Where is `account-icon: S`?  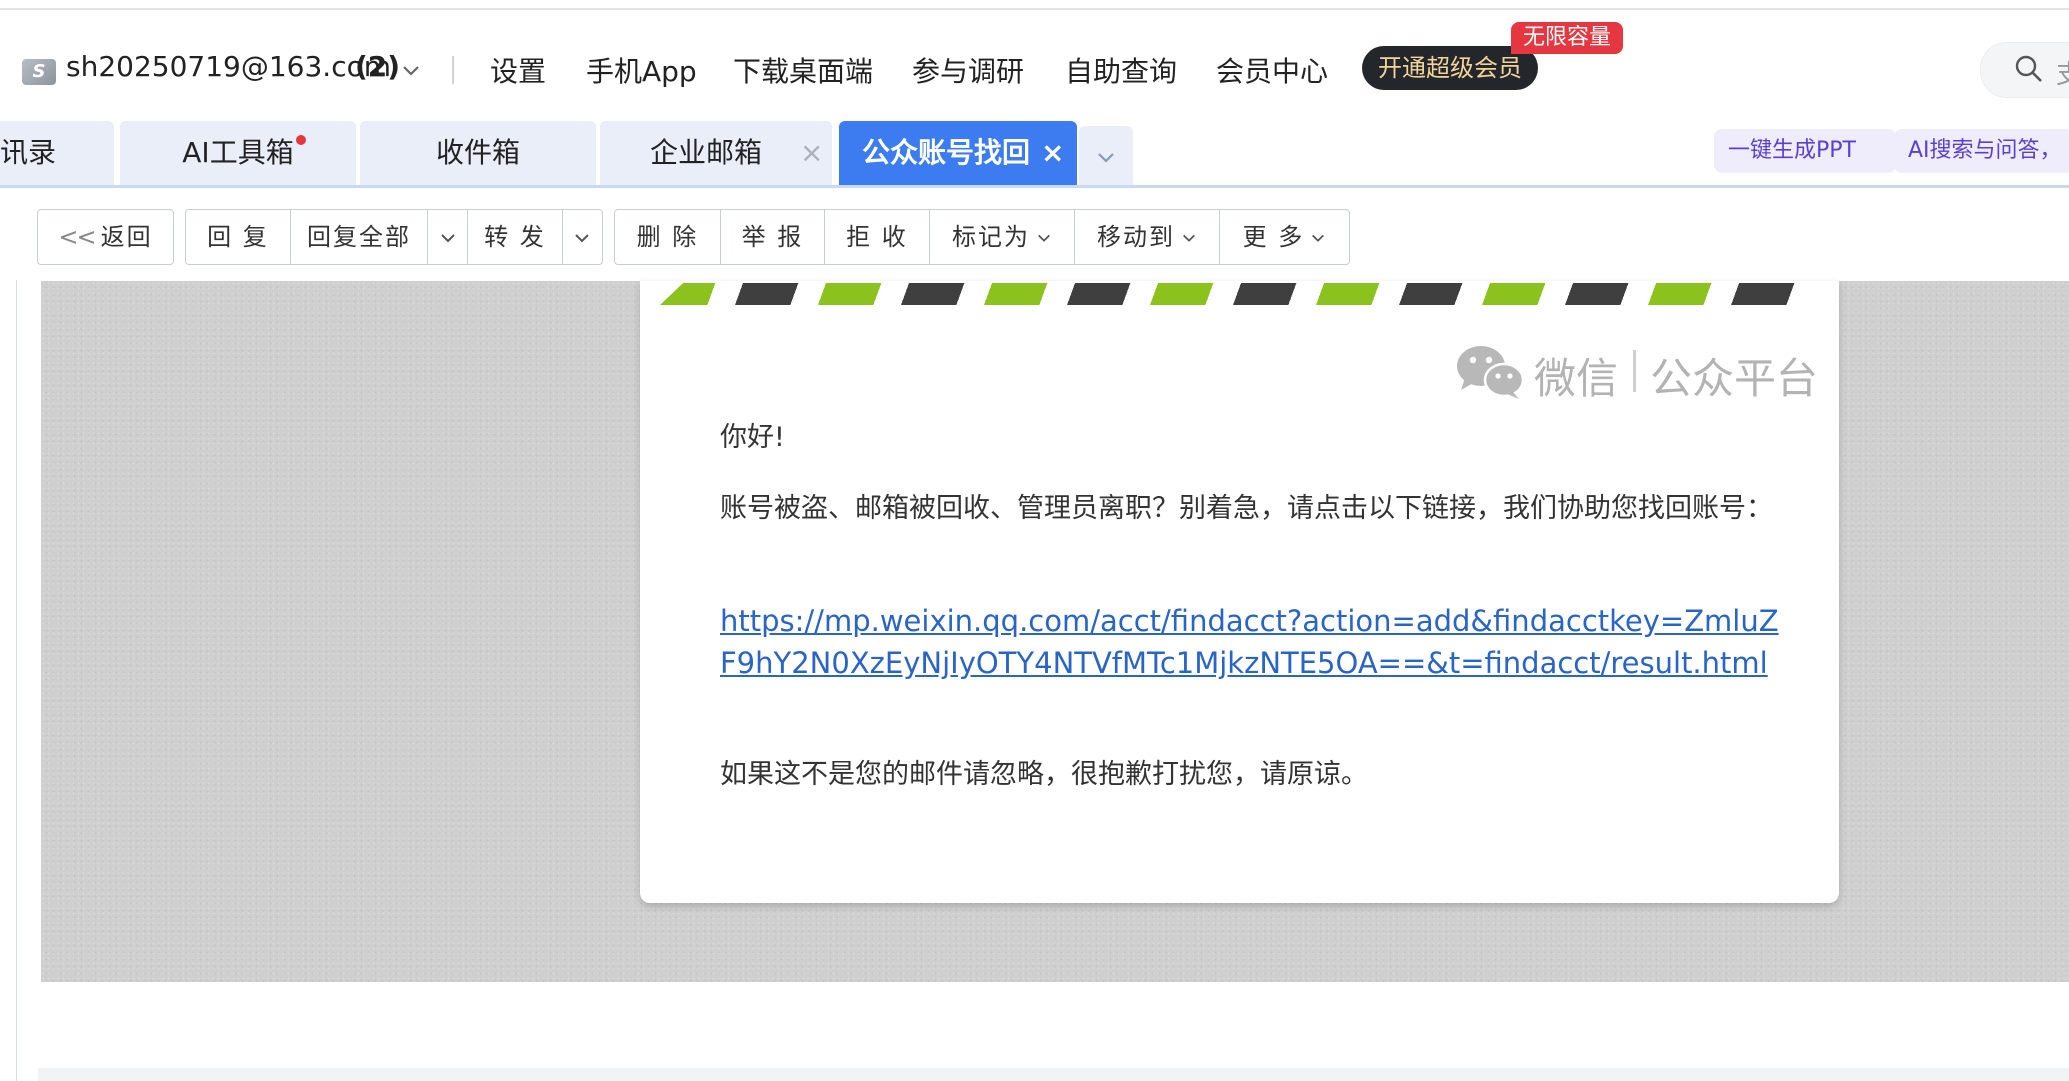 account-icon: S is located at coordinates (39, 72).